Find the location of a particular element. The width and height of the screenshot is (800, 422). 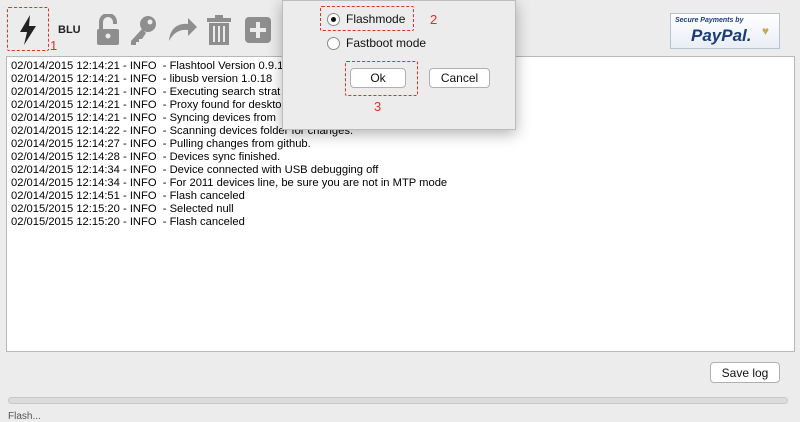

fastboot-option: Fastboot mode is located at coordinates (376, 43).